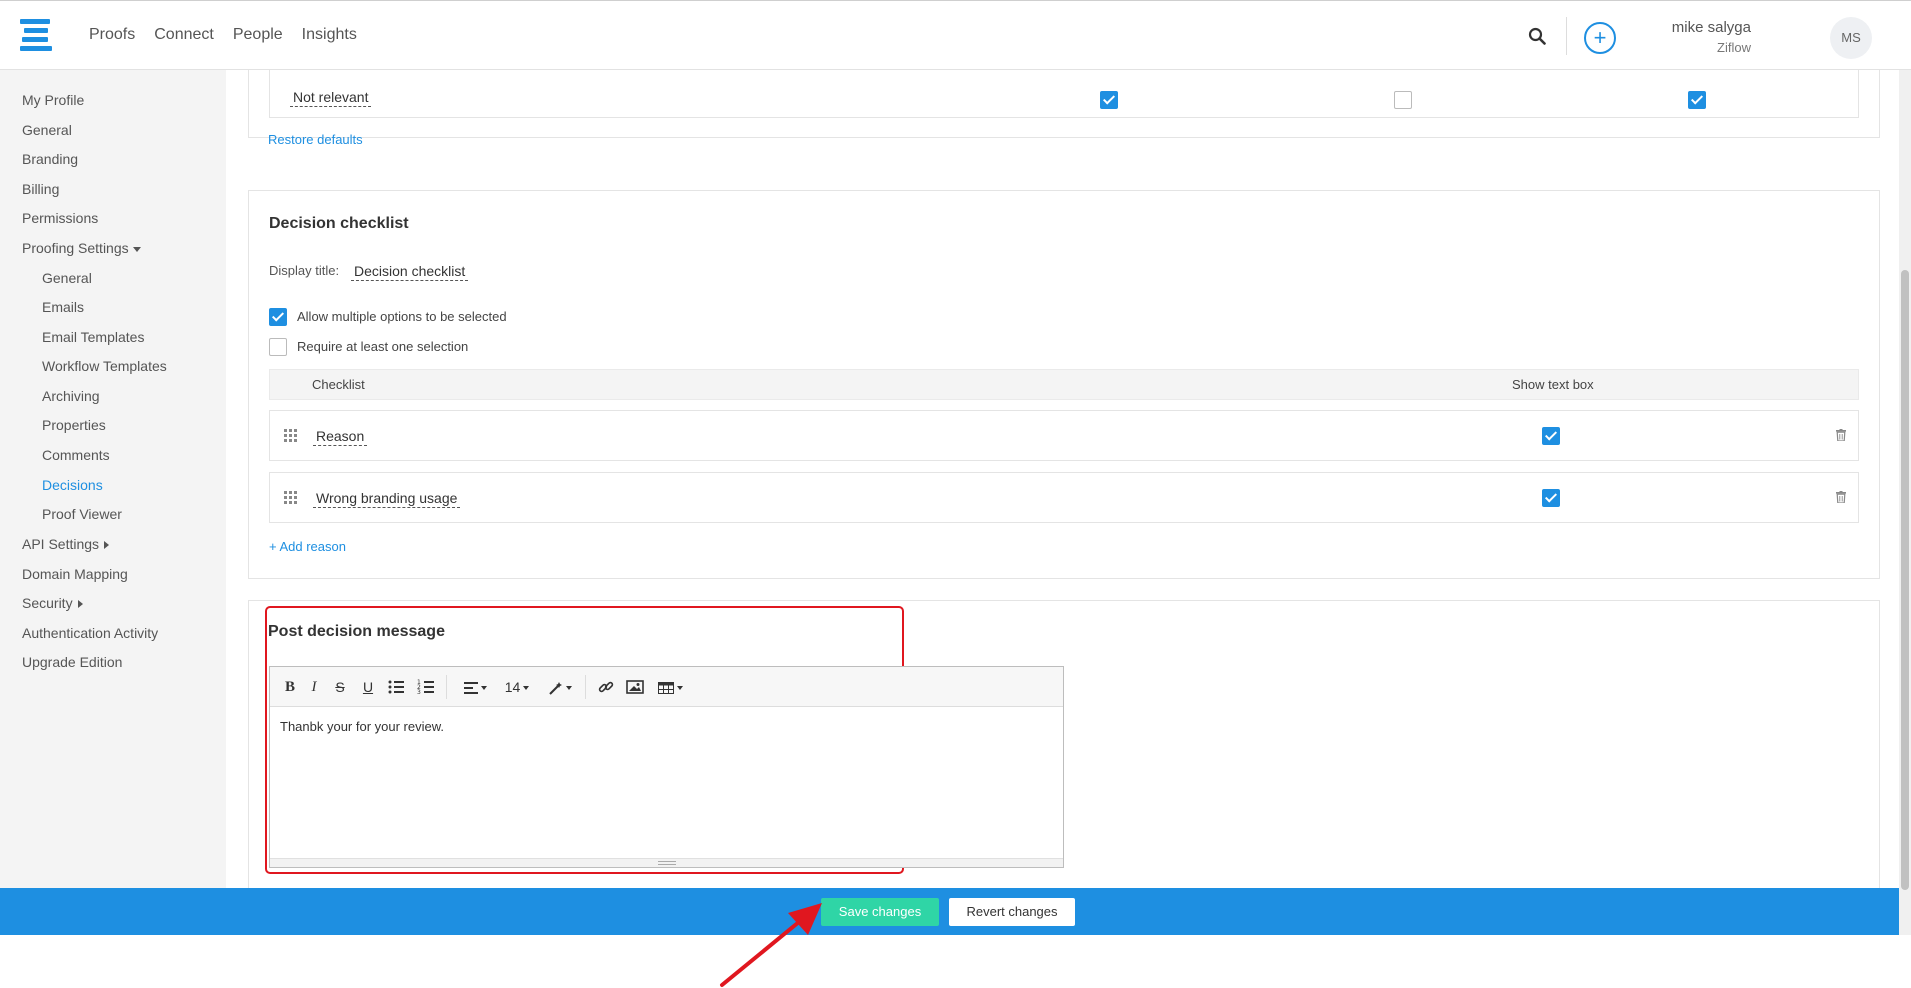 The width and height of the screenshot is (1911, 988). What do you see at coordinates (290, 687) in the screenshot?
I see `bold-button: B` at bounding box center [290, 687].